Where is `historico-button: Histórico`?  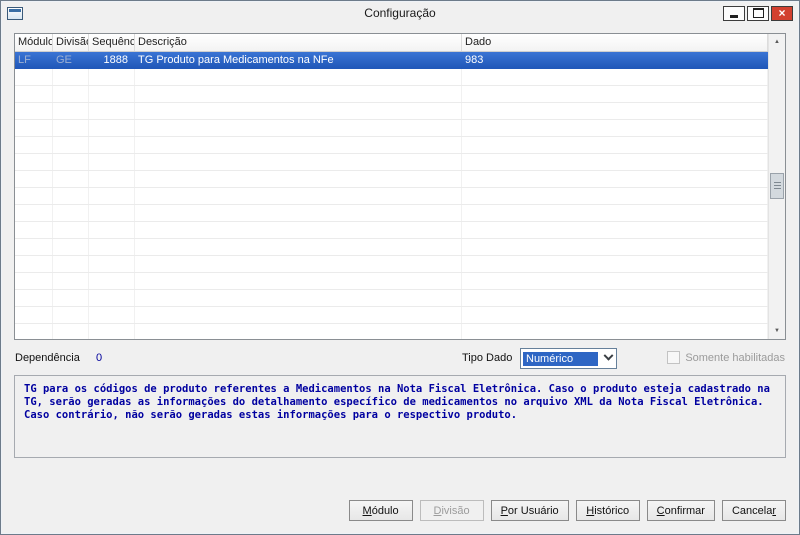
historico-button: Histórico is located at coordinates (607, 510).